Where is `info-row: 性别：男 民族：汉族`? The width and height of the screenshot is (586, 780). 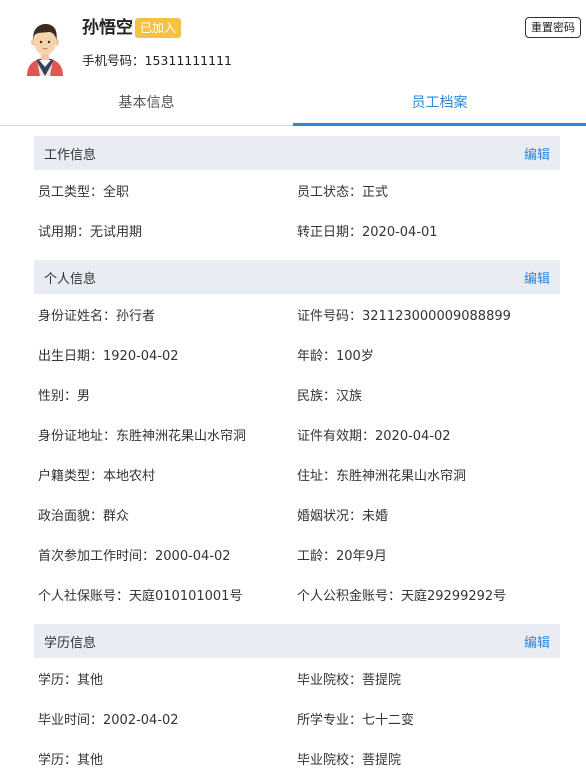 info-row: 性别：男 民族：汉族 is located at coordinates (297, 394).